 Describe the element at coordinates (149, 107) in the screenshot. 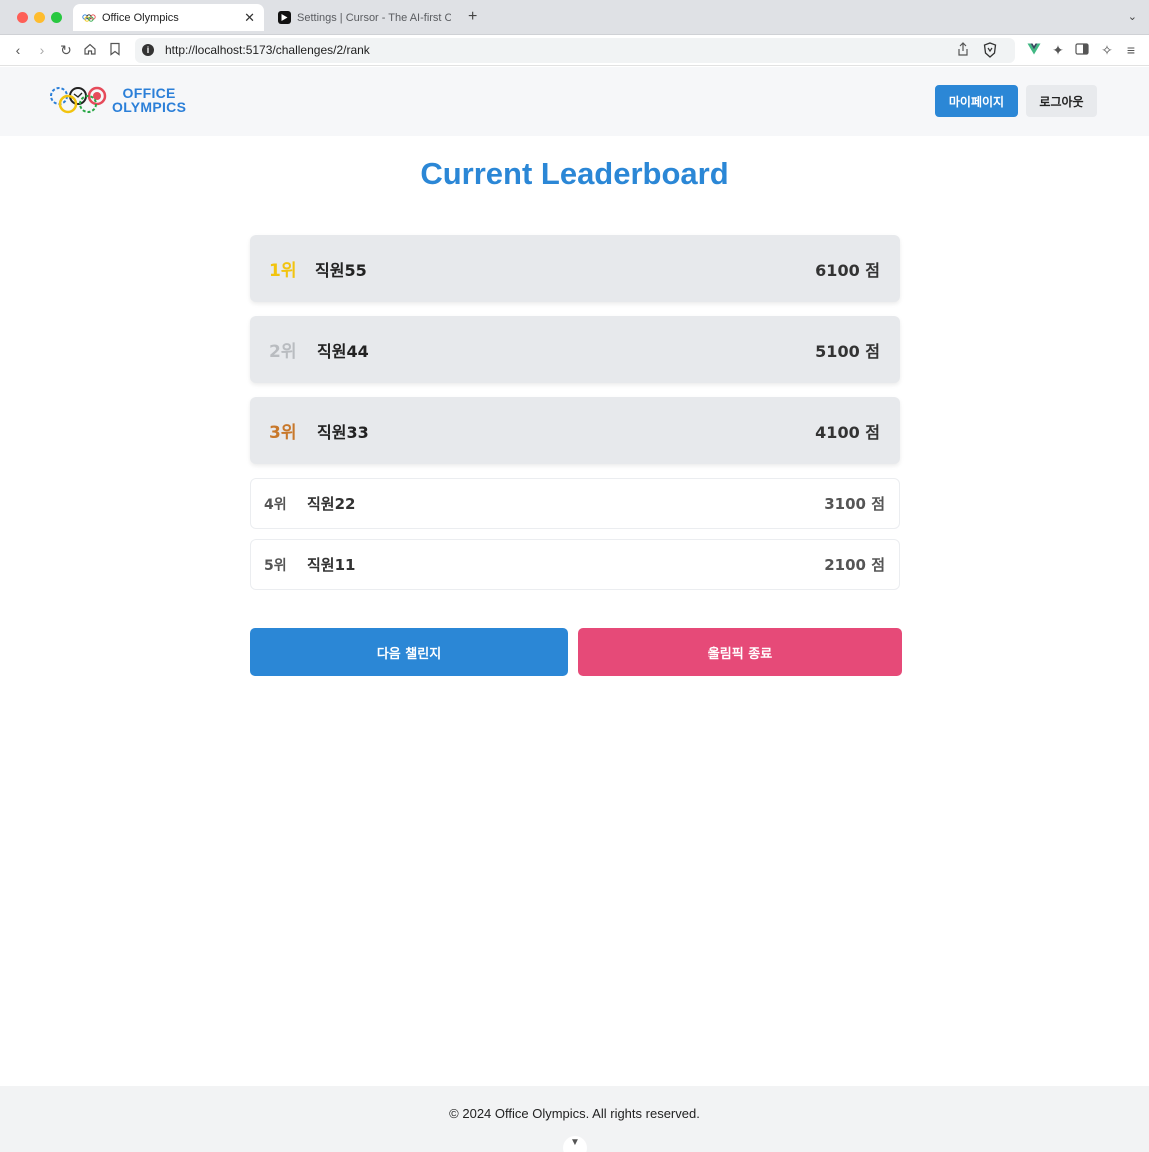

I see `logo-line-2: OLYMPICS` at that location.